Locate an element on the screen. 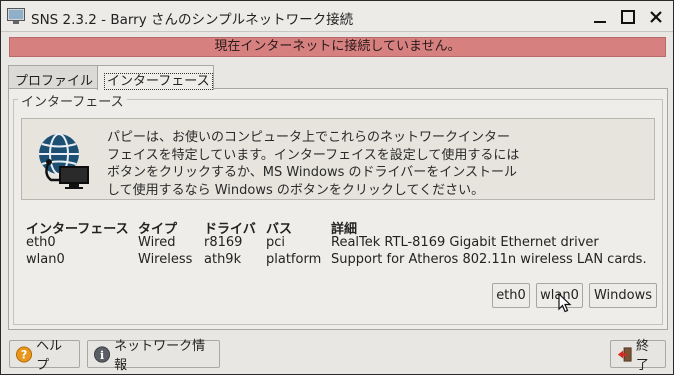 This screenshot has height=375, width=674. quit-button: 終了 is located at coordinates (638, 356).